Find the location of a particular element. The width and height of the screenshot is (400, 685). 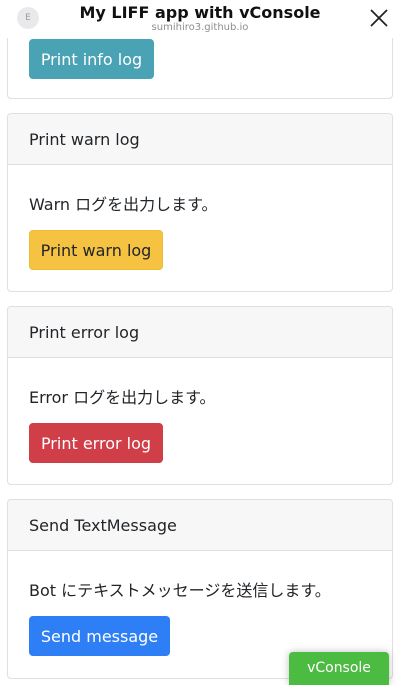

send-card-text: Bot にテキストメッセージを送信します。 is located at coordinates (180, 590).